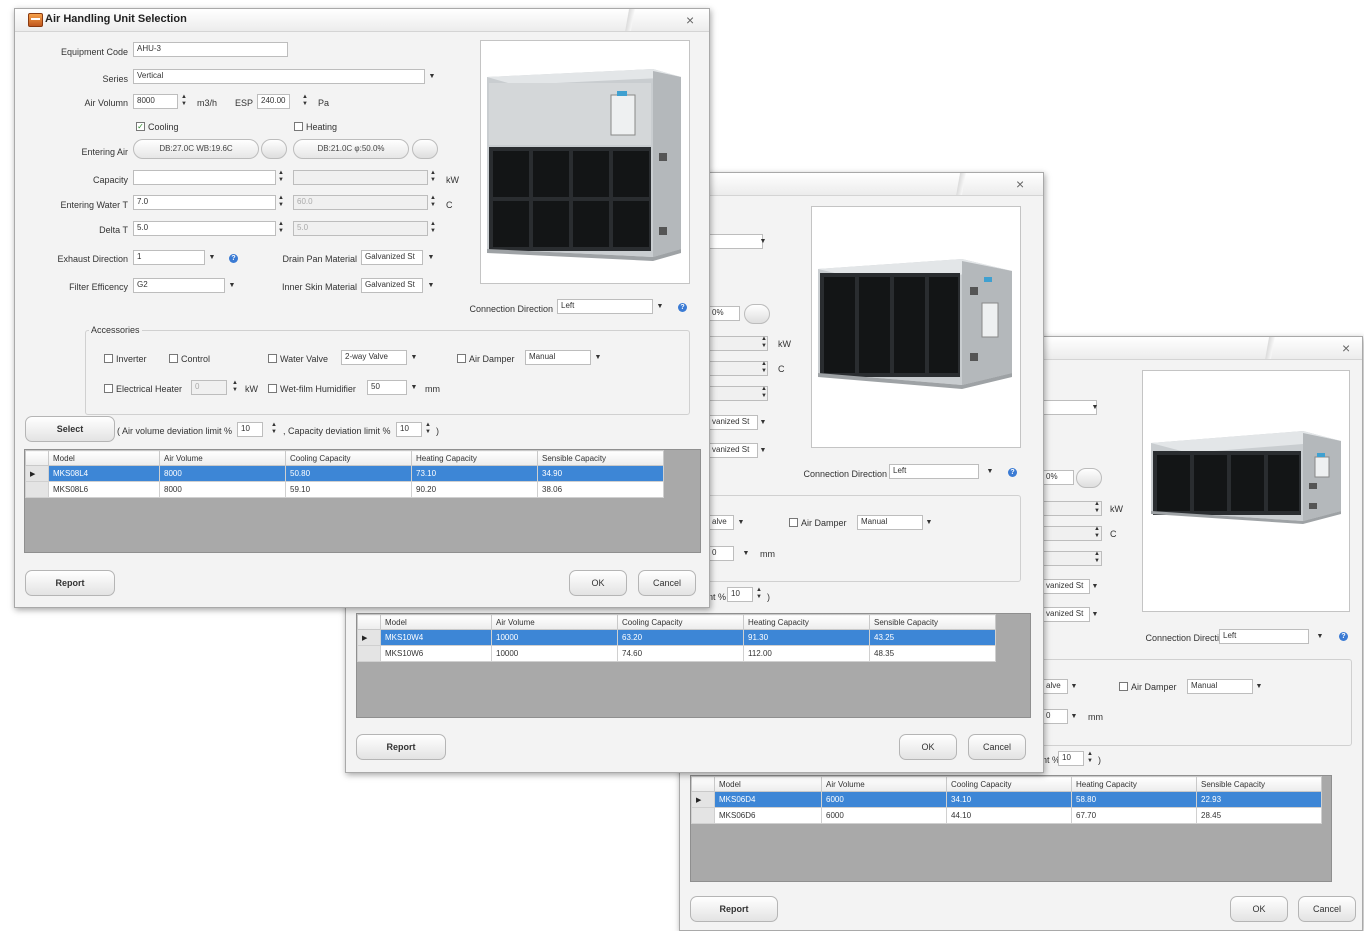 This screenshot has height=931, width=1364. Describe the element at coordinates (344, 473) in the screenshot. I see `table-row: ▶ MKS08L4 8000 50.80 73.10 34.90` at that location.